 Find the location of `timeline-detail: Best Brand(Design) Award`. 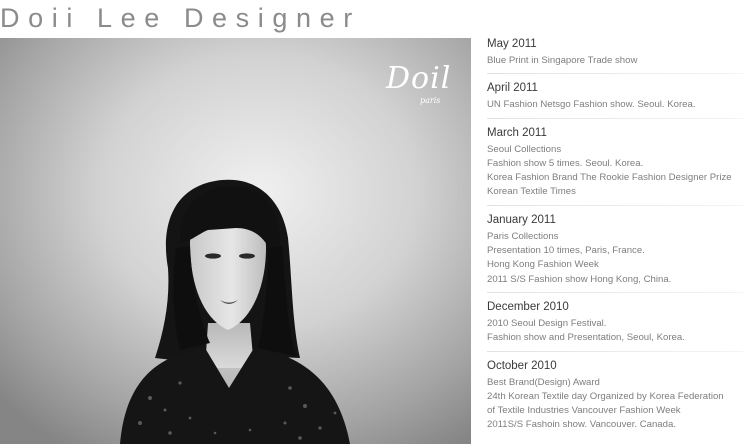

timeline-detail: Best Brand(Design) Award is located at coordinates (543, 382).